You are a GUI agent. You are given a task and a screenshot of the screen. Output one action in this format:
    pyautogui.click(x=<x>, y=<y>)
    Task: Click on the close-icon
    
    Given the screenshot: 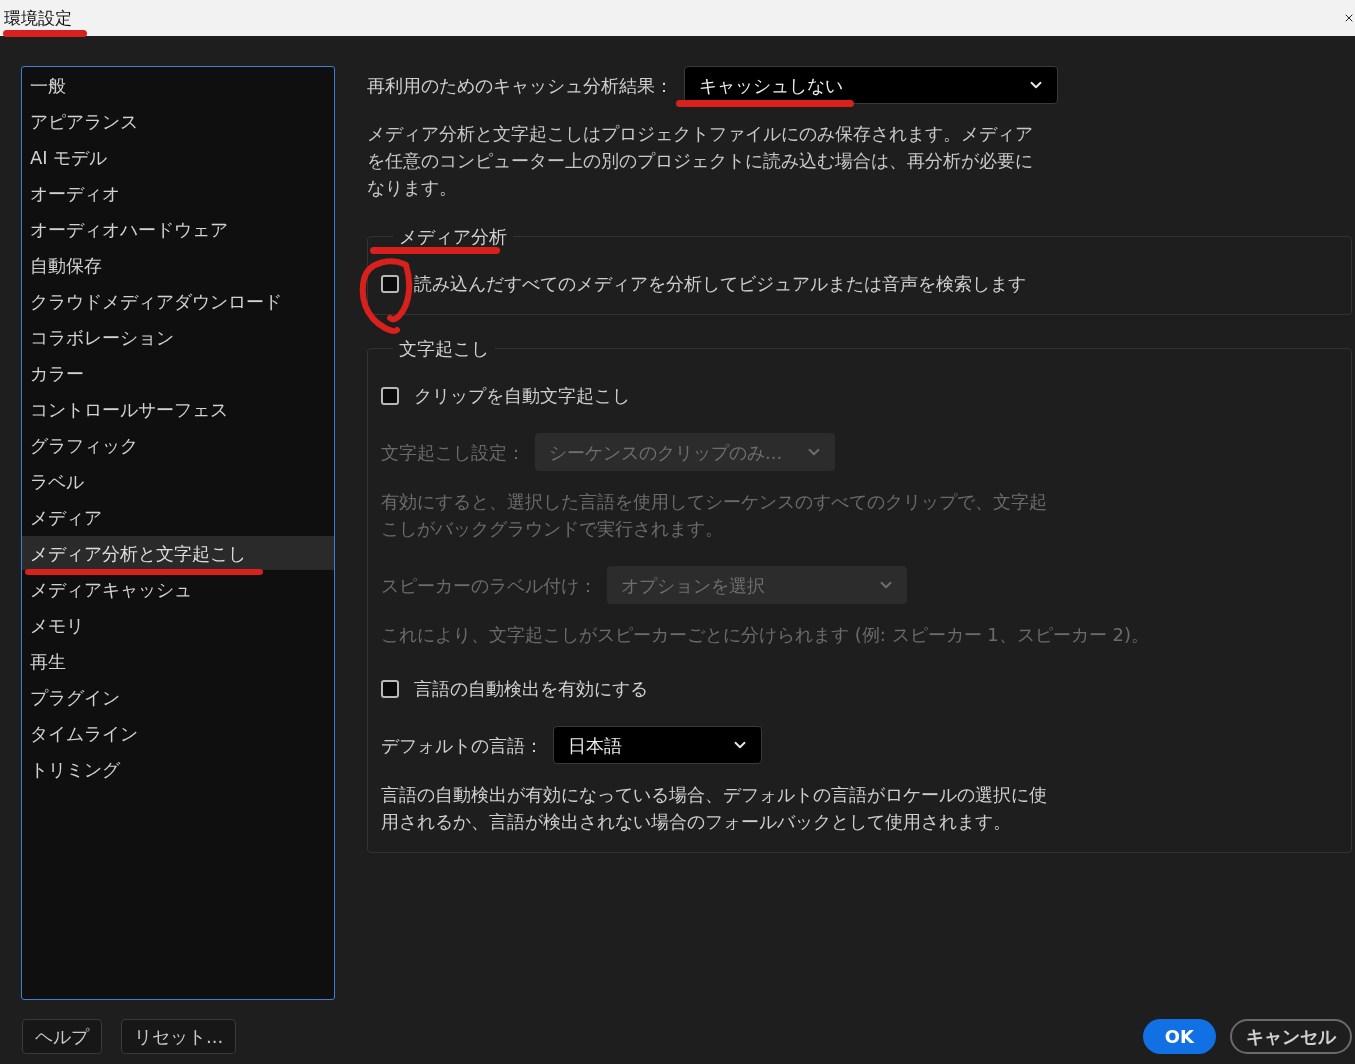 What is the action you would take?
    pyautogui.click(x=1349, y=18)
    